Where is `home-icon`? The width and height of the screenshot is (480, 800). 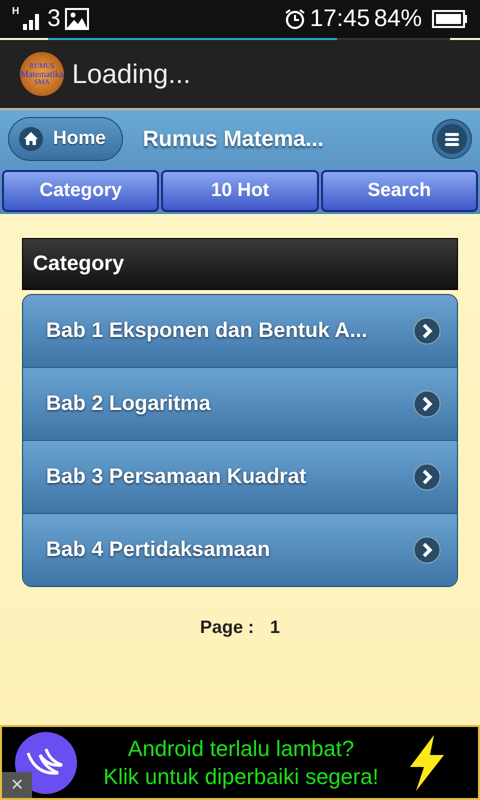 home-icon is located at coordinates (31, 139).